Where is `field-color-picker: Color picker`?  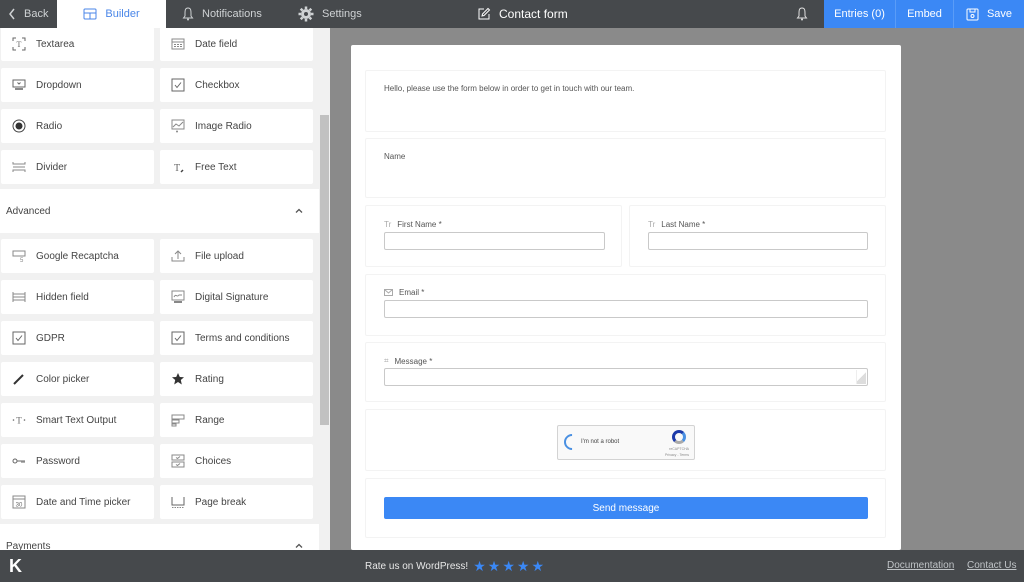 field-color-picker: Color picker is located at coordinates (77, 379).